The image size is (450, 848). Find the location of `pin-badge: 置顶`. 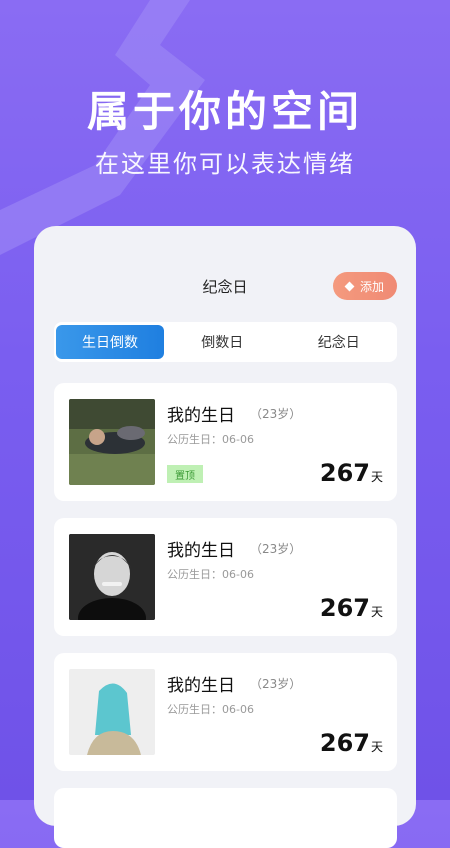

pin-badge: 置顶 is located at coordinates (185, 474).